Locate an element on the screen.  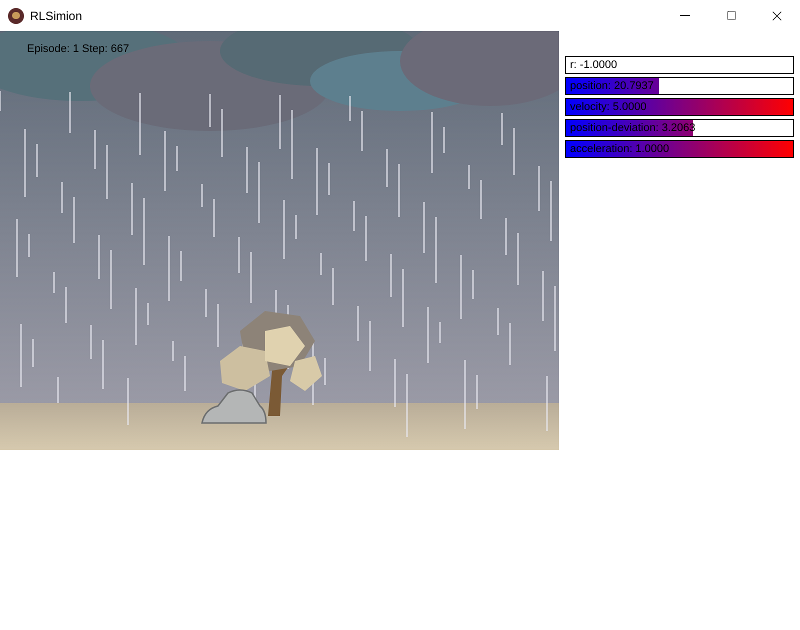
maximize-icon is located at coordinates (731, 15).